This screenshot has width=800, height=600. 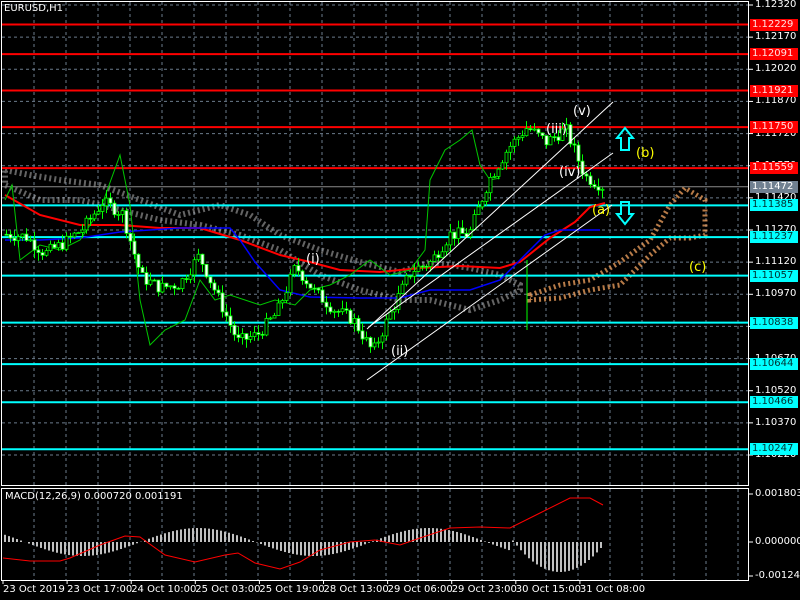 What do you see at coordinates (94, 496) in the screenshot?
I see `macd-title: MACD(12,26,9) 0.000720 0.001191` at bounding box center [94, 496].